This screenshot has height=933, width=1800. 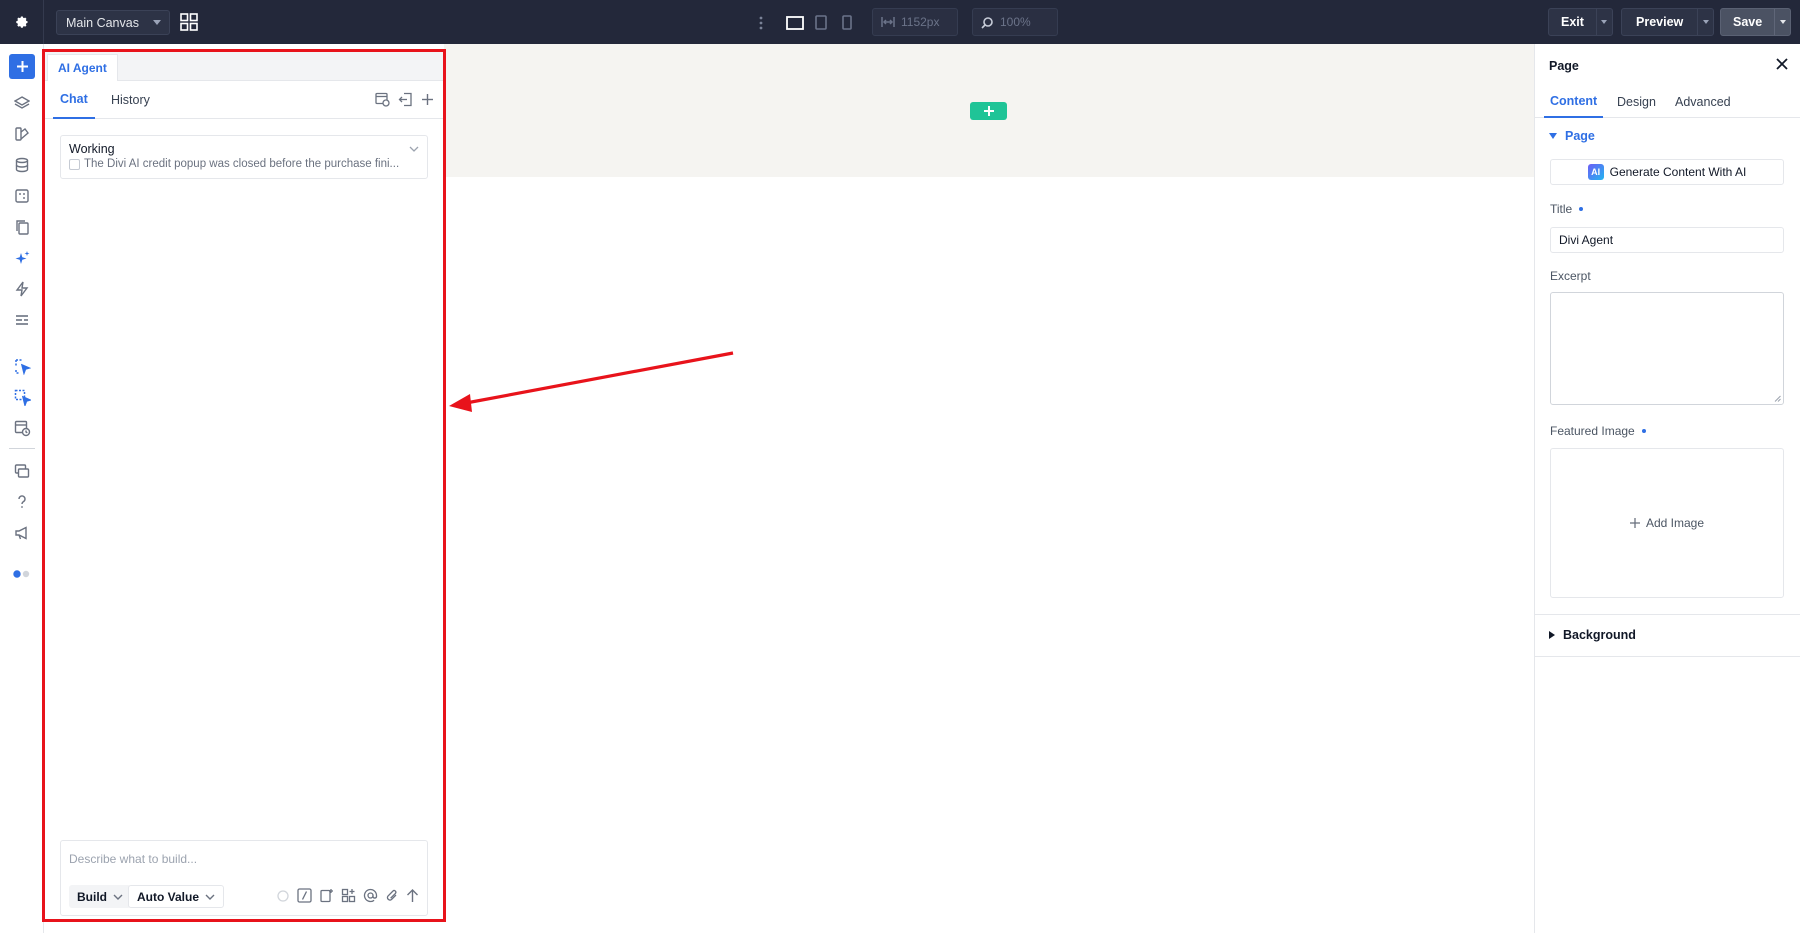 I want to click on status-circle-button, so click(x=283, y=896).